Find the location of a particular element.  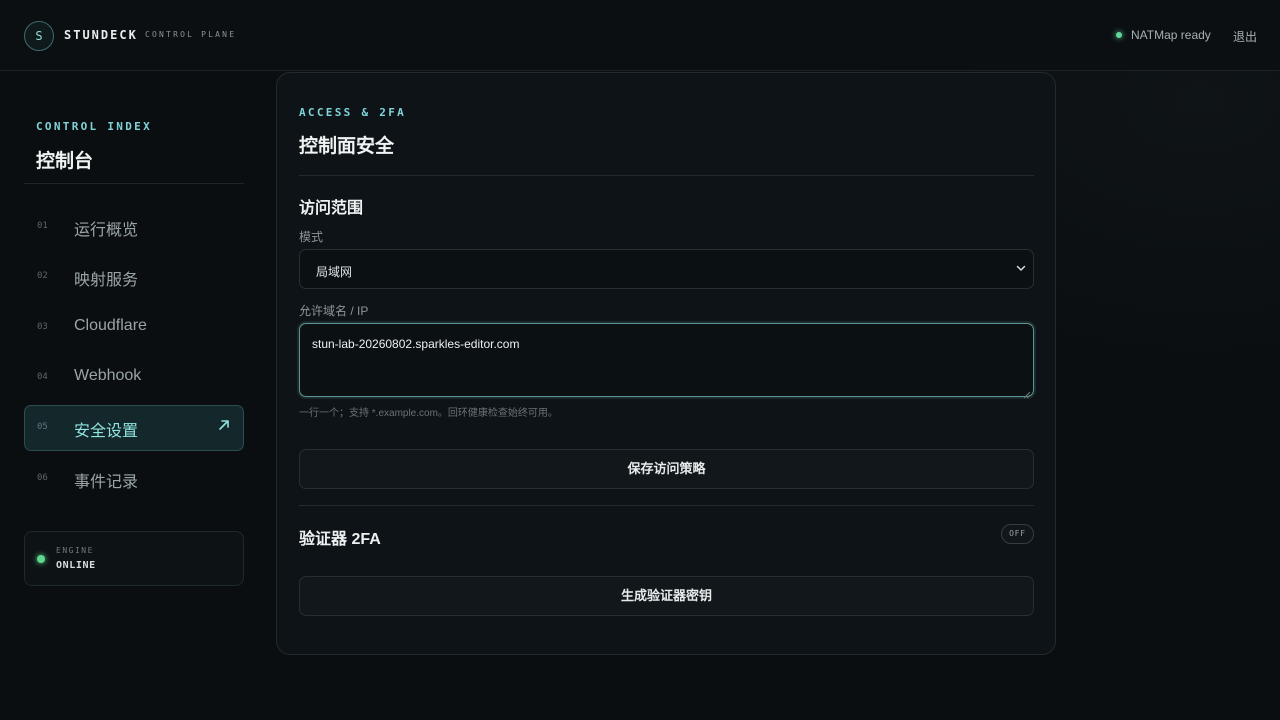

nav-number: 04 is located at coordinates (42, 377).